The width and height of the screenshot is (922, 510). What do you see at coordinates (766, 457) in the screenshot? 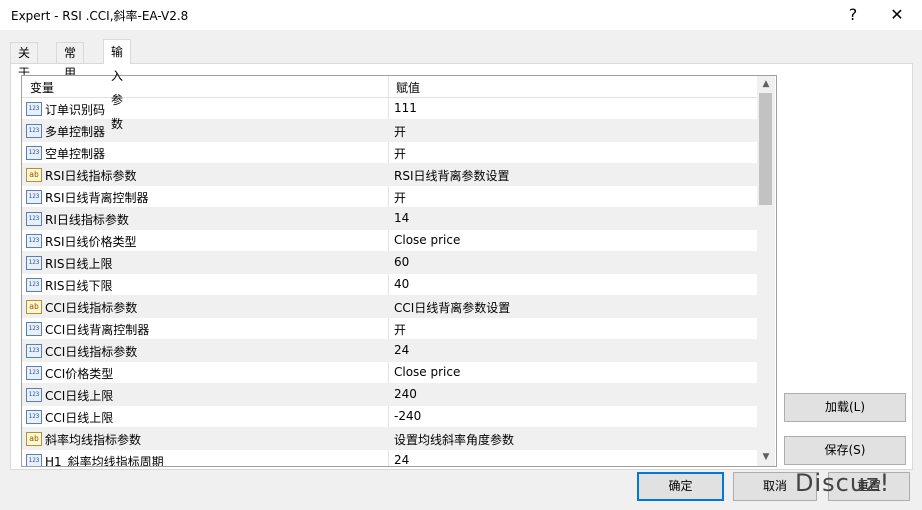
I see `scroll-down-icon: ▼` at bounding box center [766, 457].